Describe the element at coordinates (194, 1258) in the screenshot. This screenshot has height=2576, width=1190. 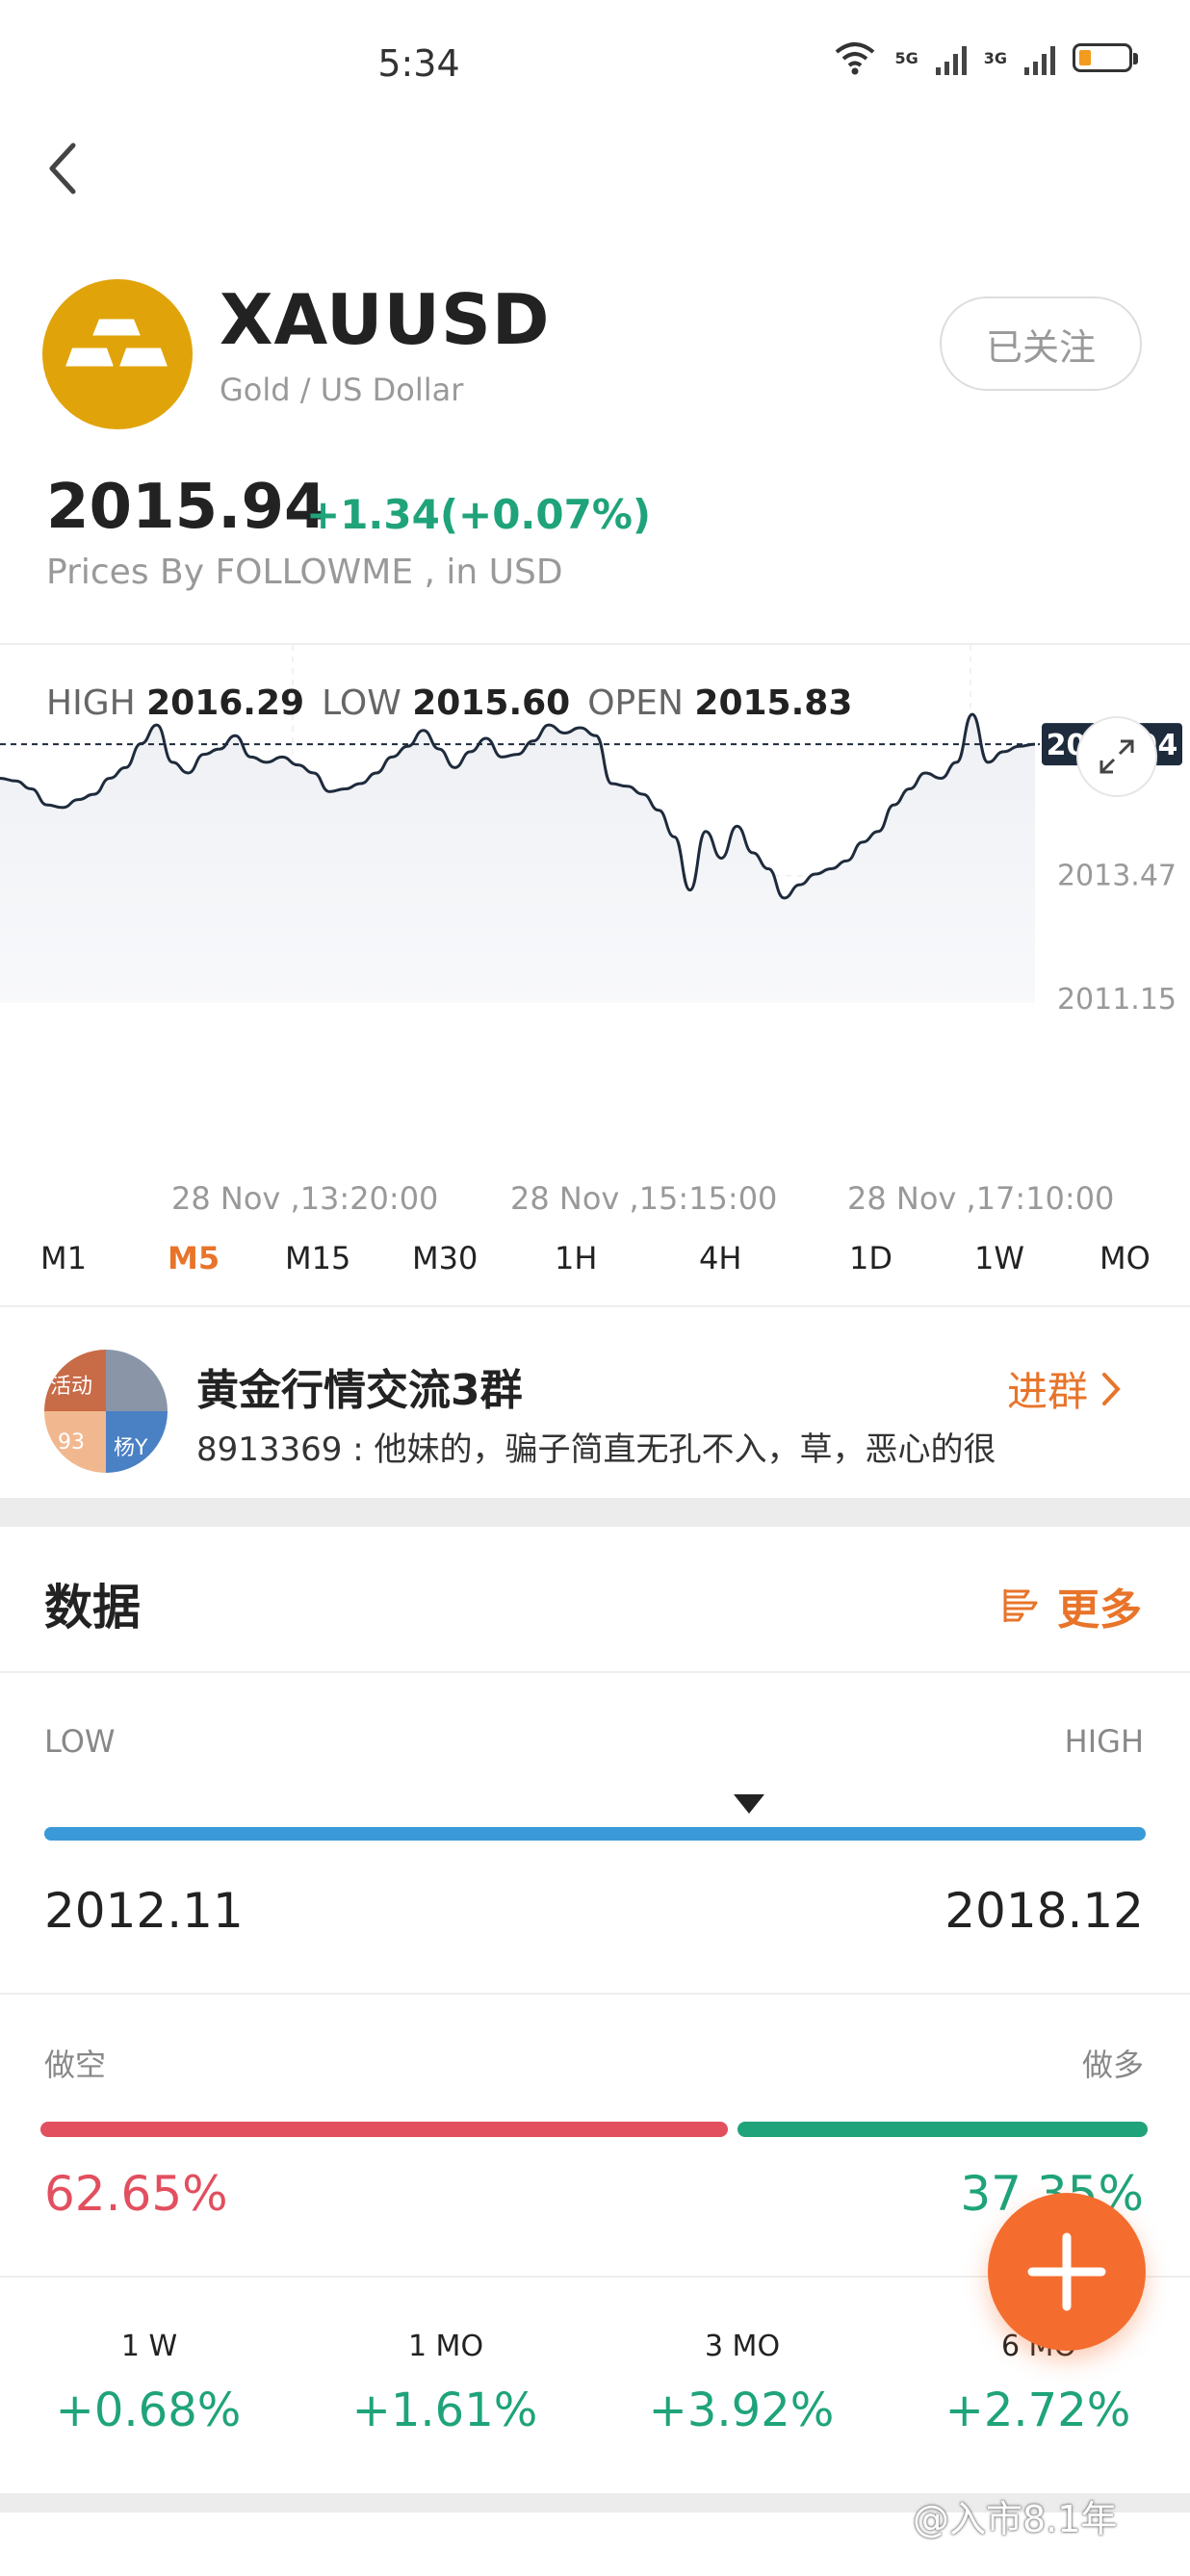
I see `tab-m5: M5` at that location.